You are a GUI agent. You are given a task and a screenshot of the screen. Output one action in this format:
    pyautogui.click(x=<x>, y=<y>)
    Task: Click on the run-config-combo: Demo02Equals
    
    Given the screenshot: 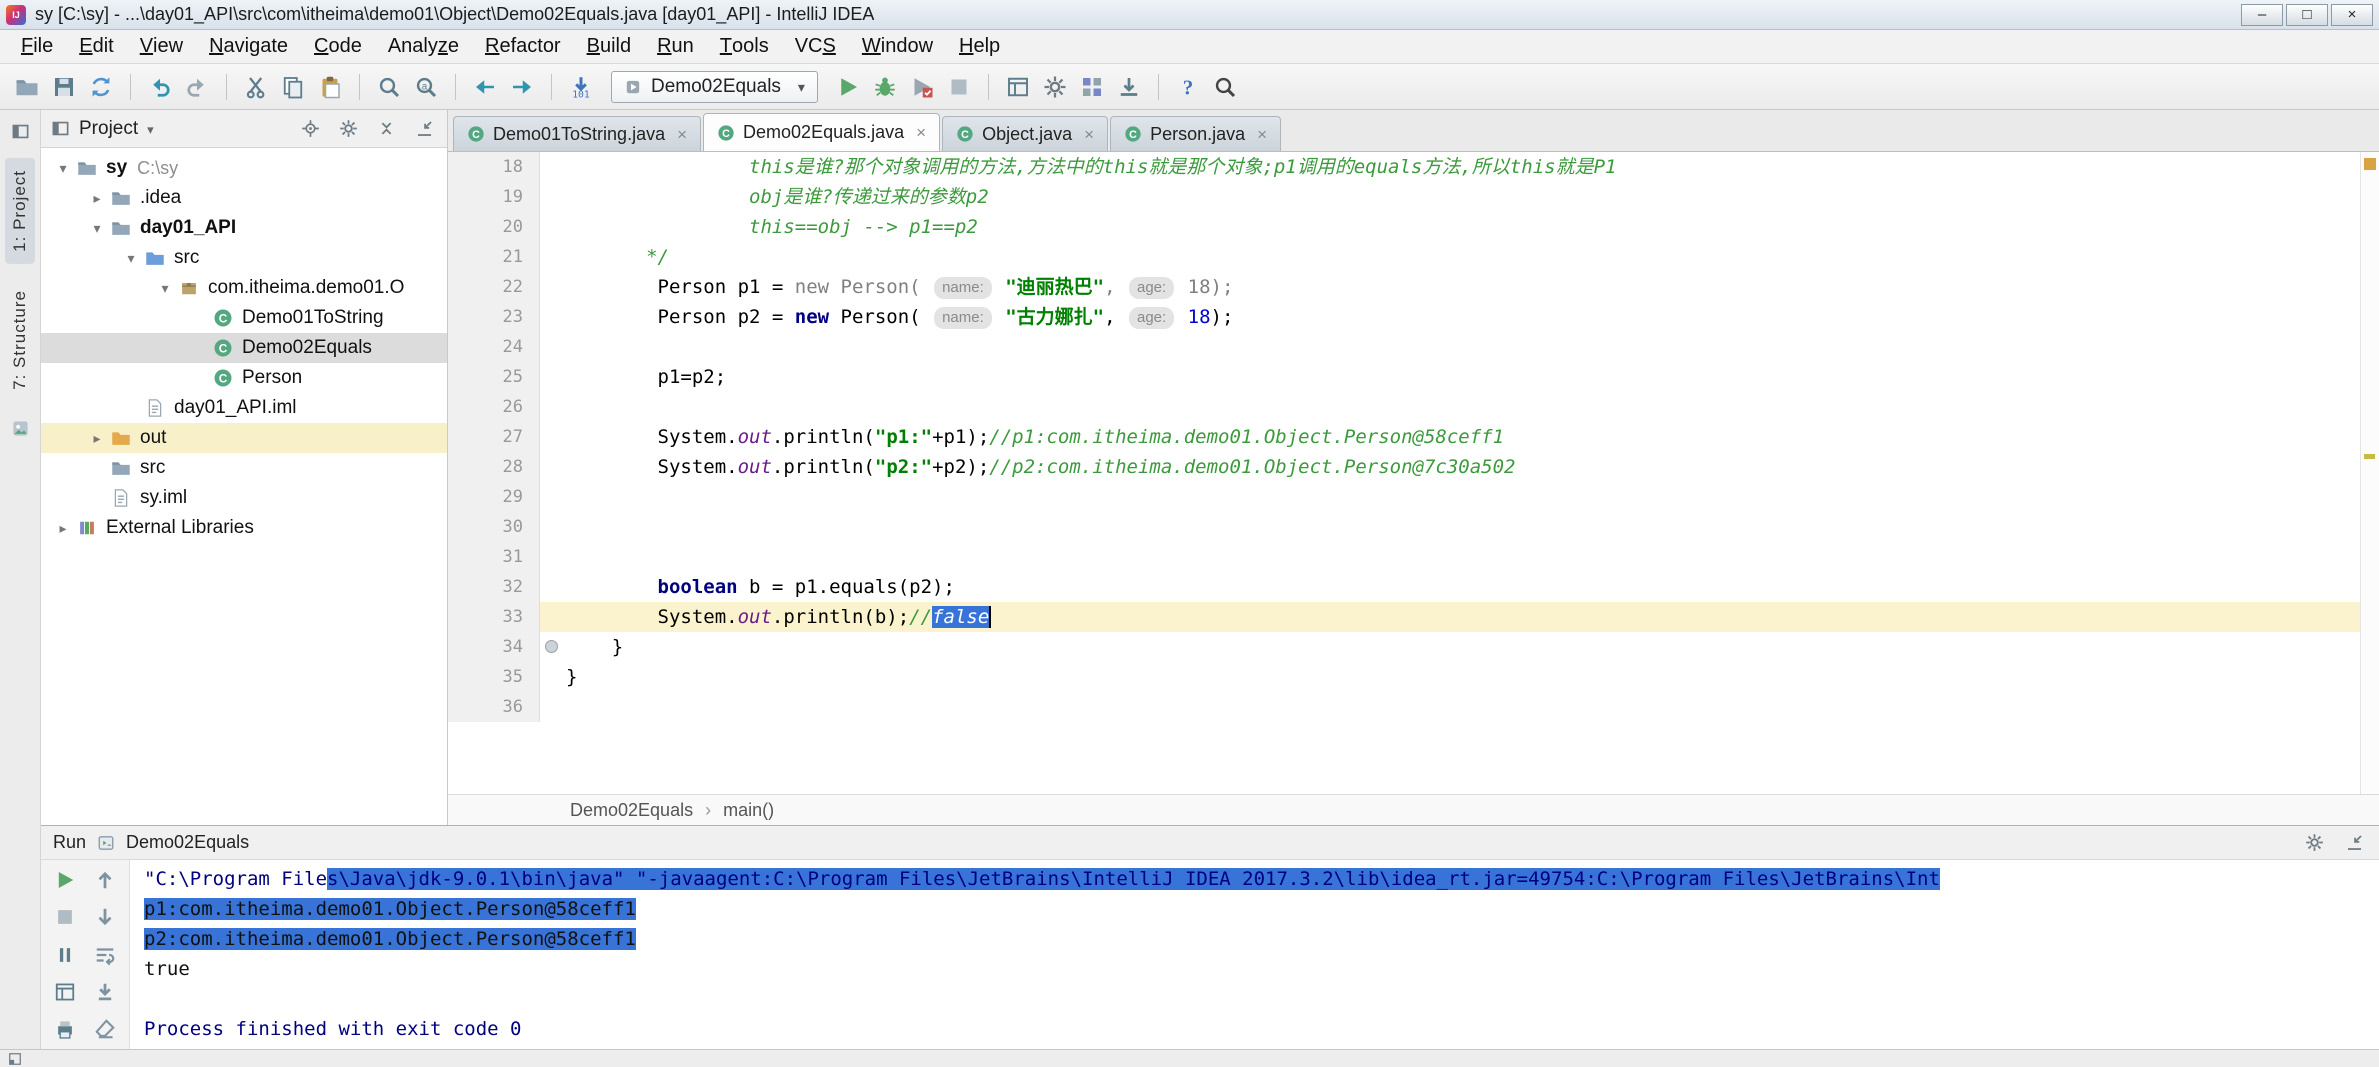 What is the action you would take?
    pyautogui.click(x=714, y=86)
    